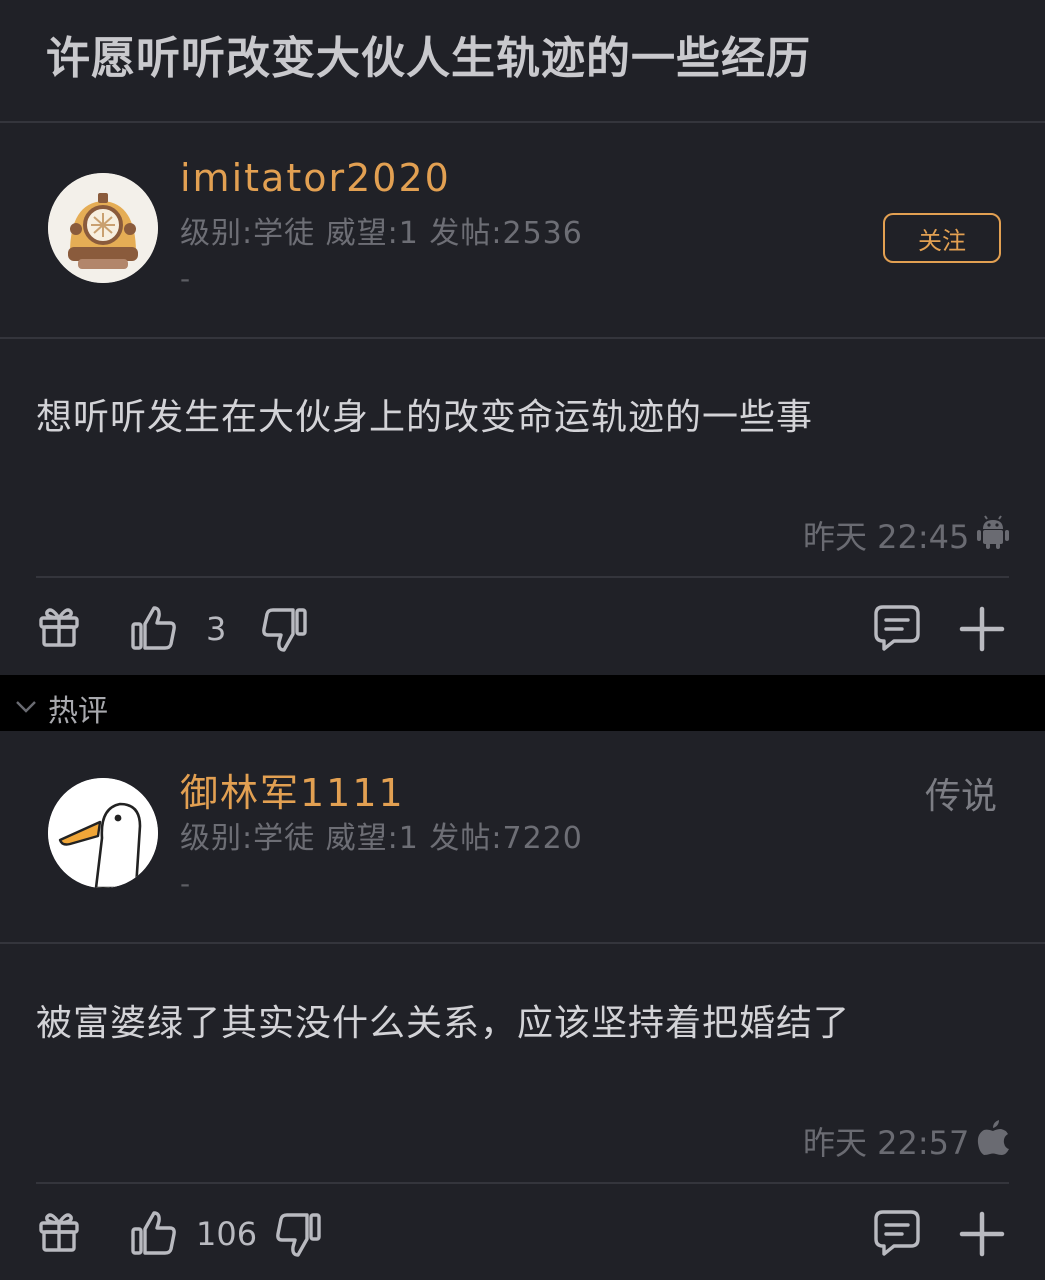 The image size is (1045, 1280). Describe the element at coordinates (522, 1183) in the screenshot. I see `comment-action-divider` at that location.